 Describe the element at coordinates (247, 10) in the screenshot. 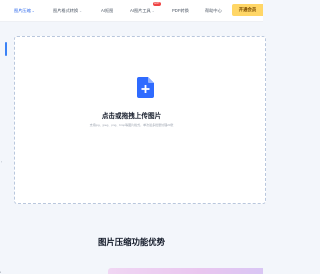

I see `vip-button: 开通会员` at that location.